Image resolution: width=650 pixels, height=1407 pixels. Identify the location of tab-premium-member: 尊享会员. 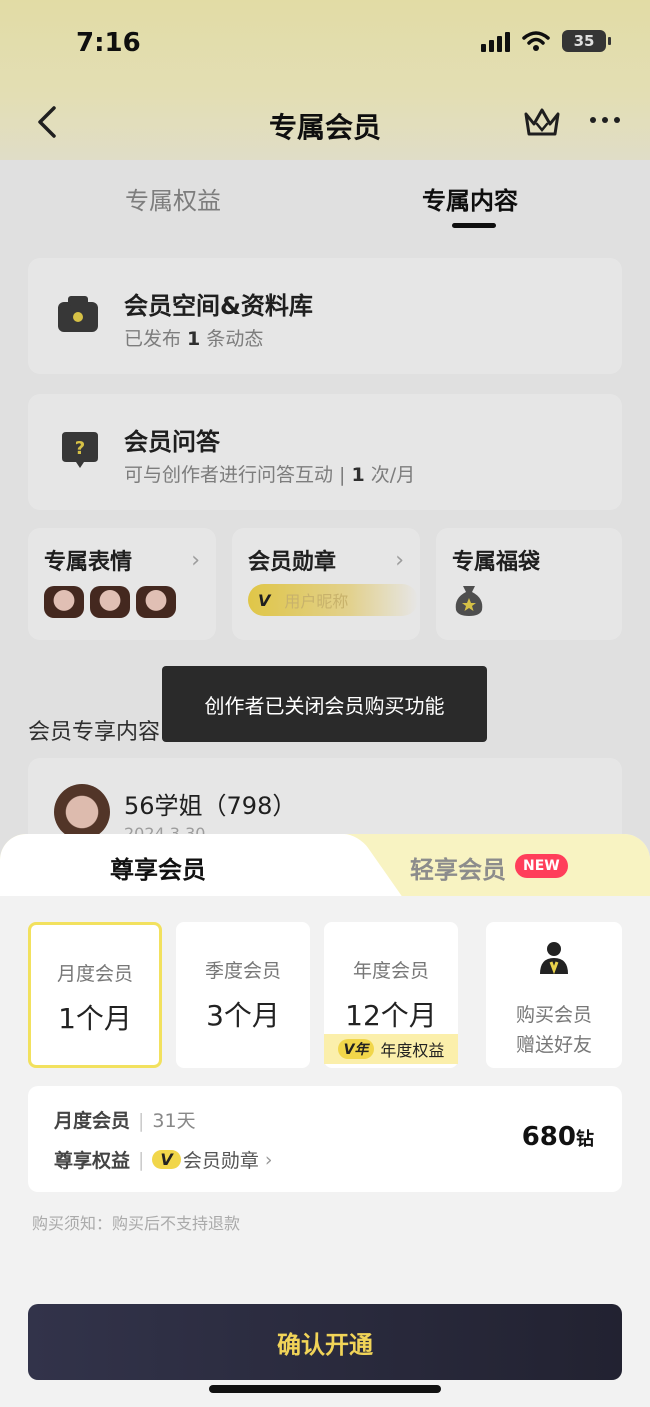
(158, 867).